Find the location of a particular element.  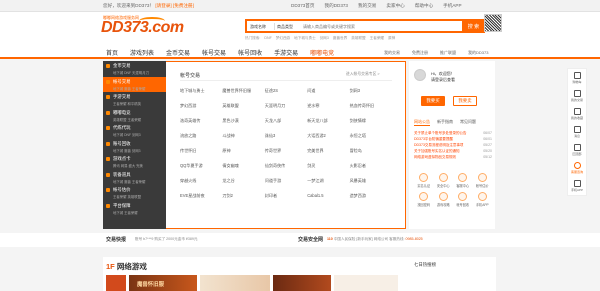

game-link: 流放之路 is located at coordinates (201, 136).